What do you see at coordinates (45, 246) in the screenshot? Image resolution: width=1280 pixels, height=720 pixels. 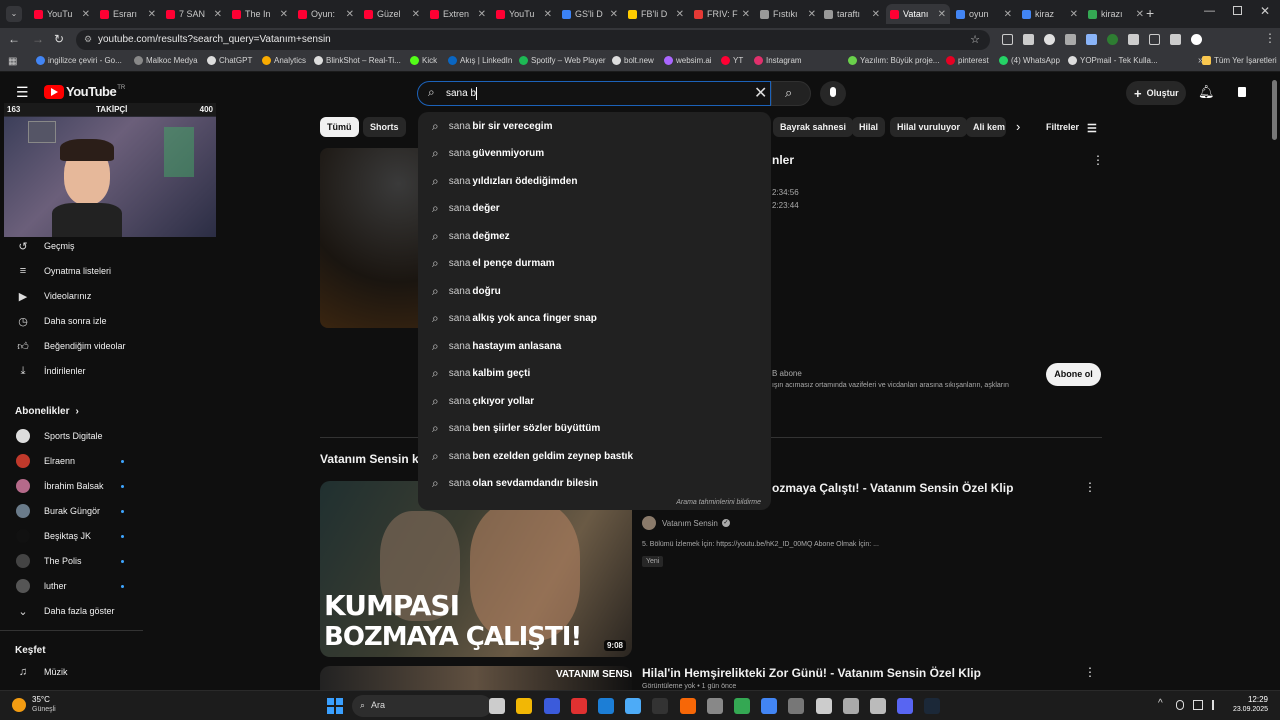 I see `sidebar-item-history: ↺ Geçmiş` at bounding box center [45, 246].